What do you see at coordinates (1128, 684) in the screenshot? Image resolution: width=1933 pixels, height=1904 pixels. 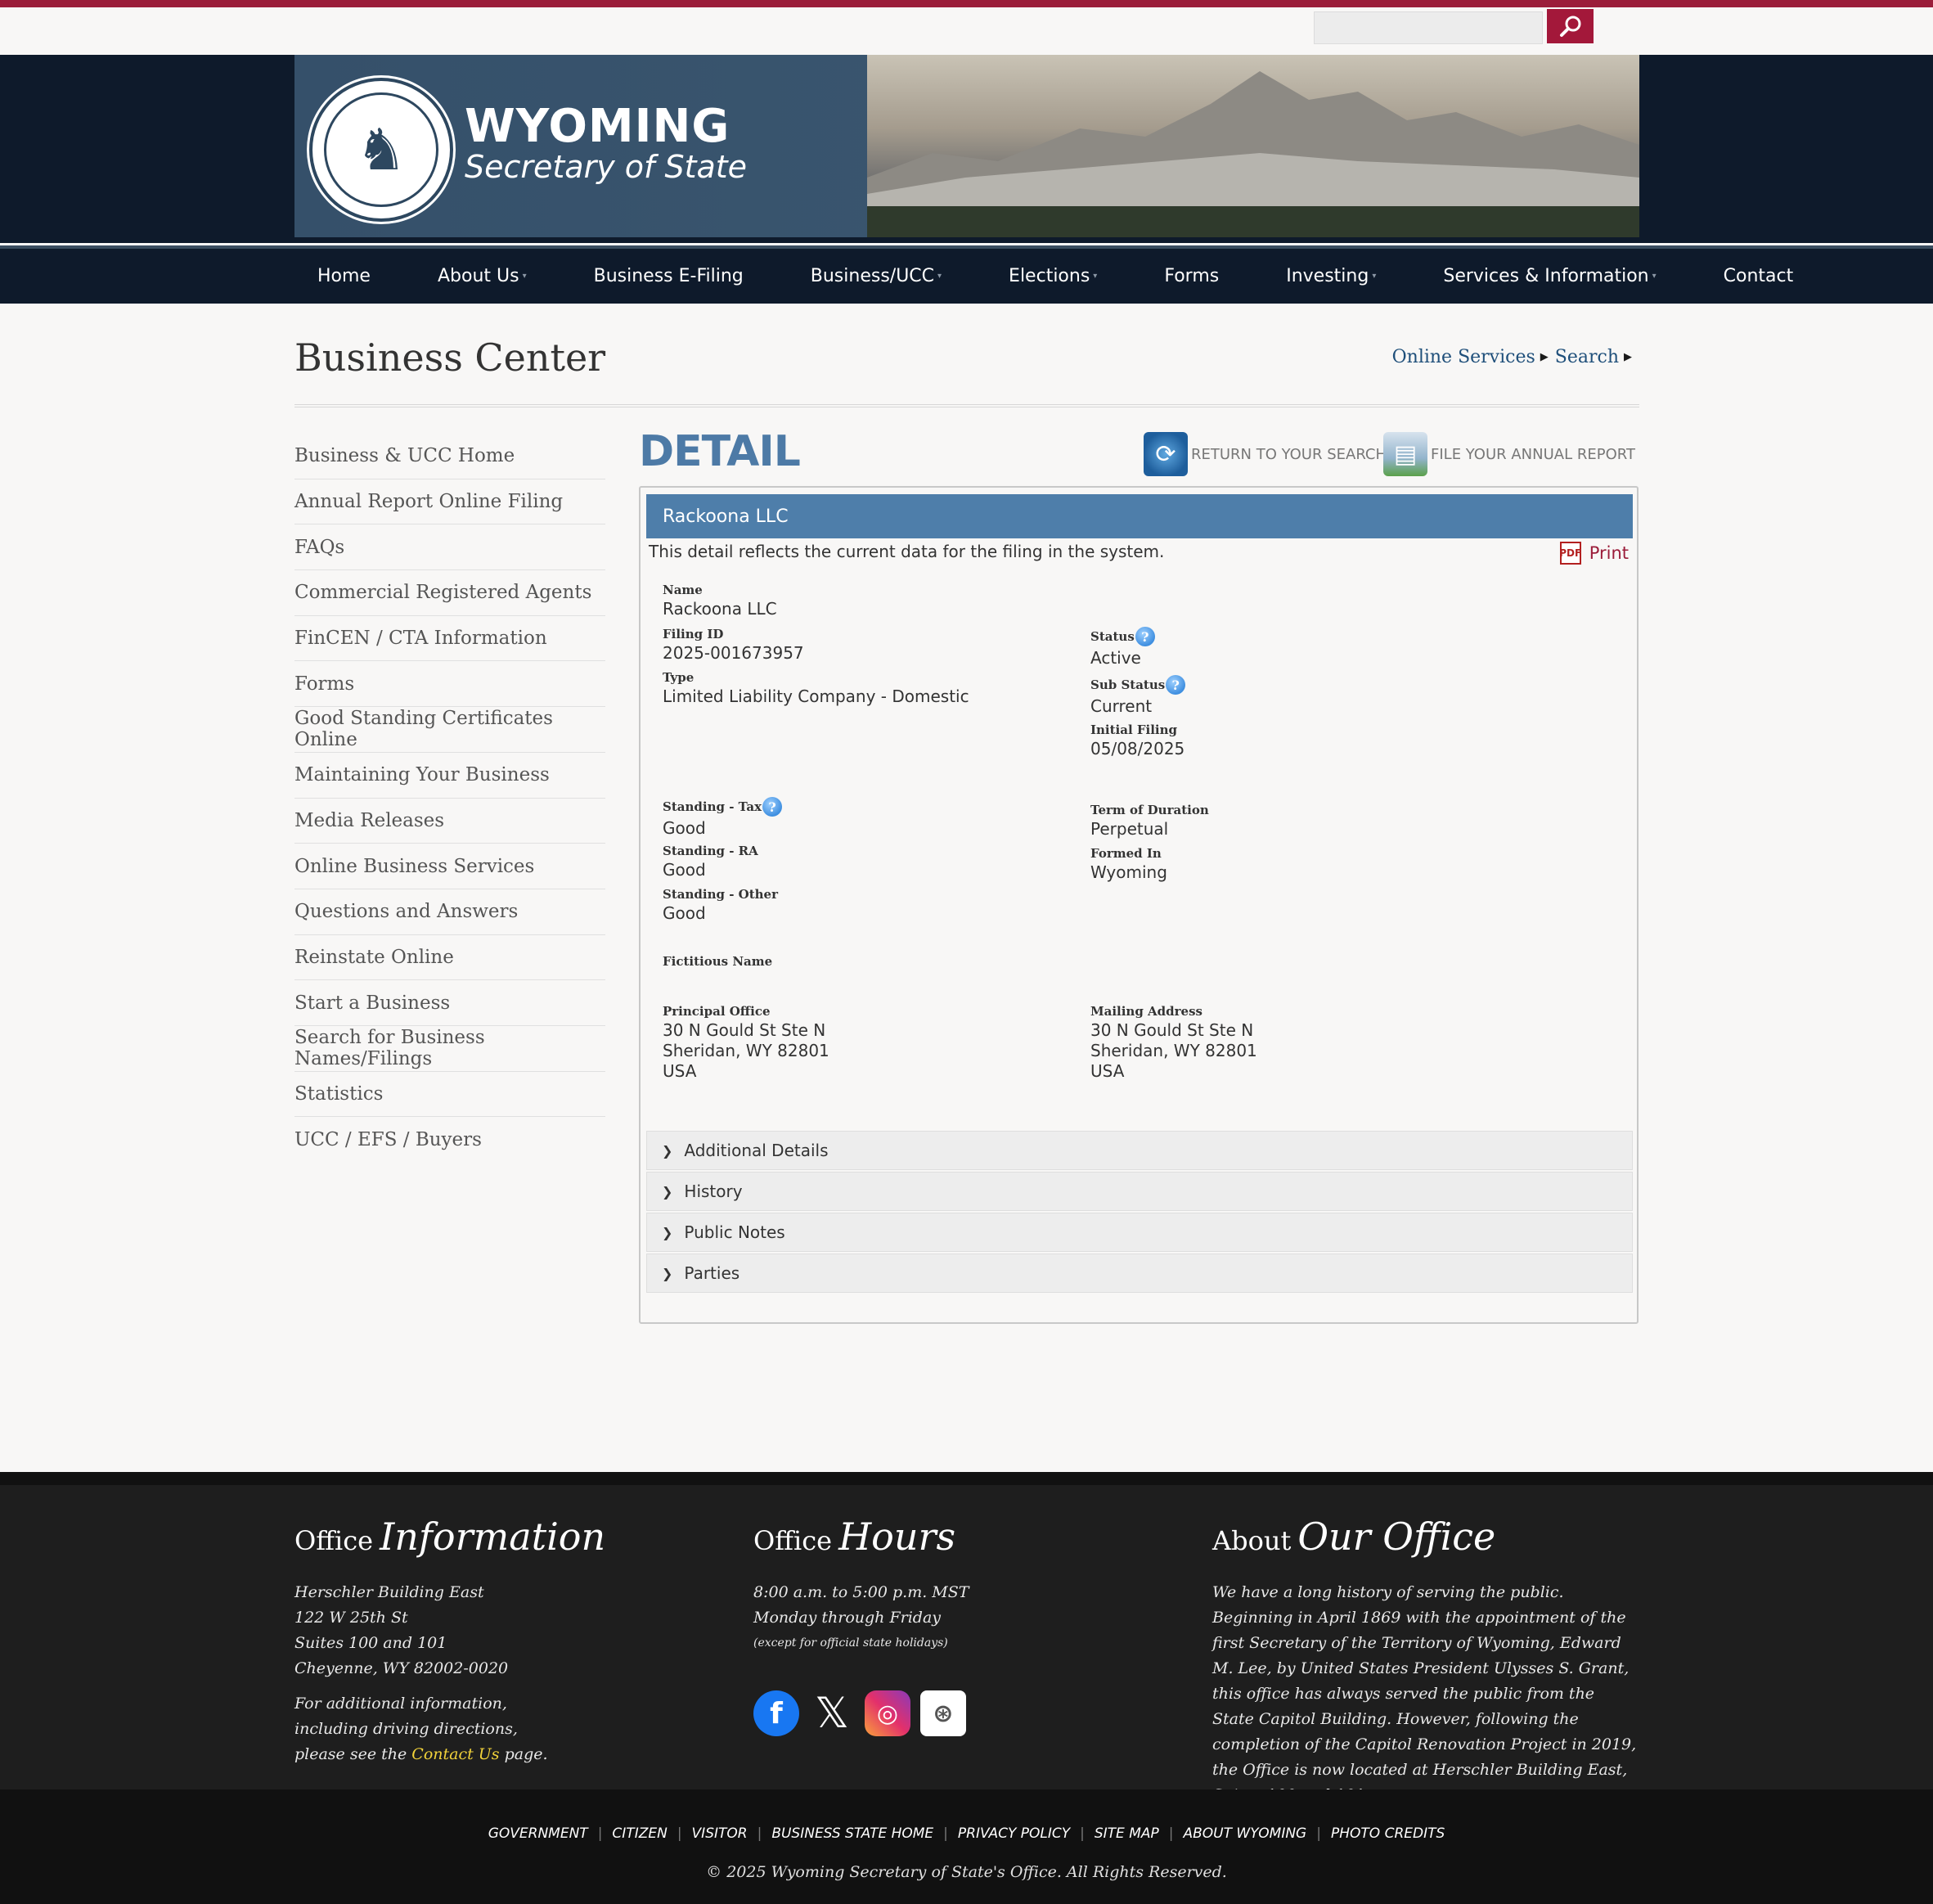 I see `field-label: Sub Status` at bounding box center [1128, 684].